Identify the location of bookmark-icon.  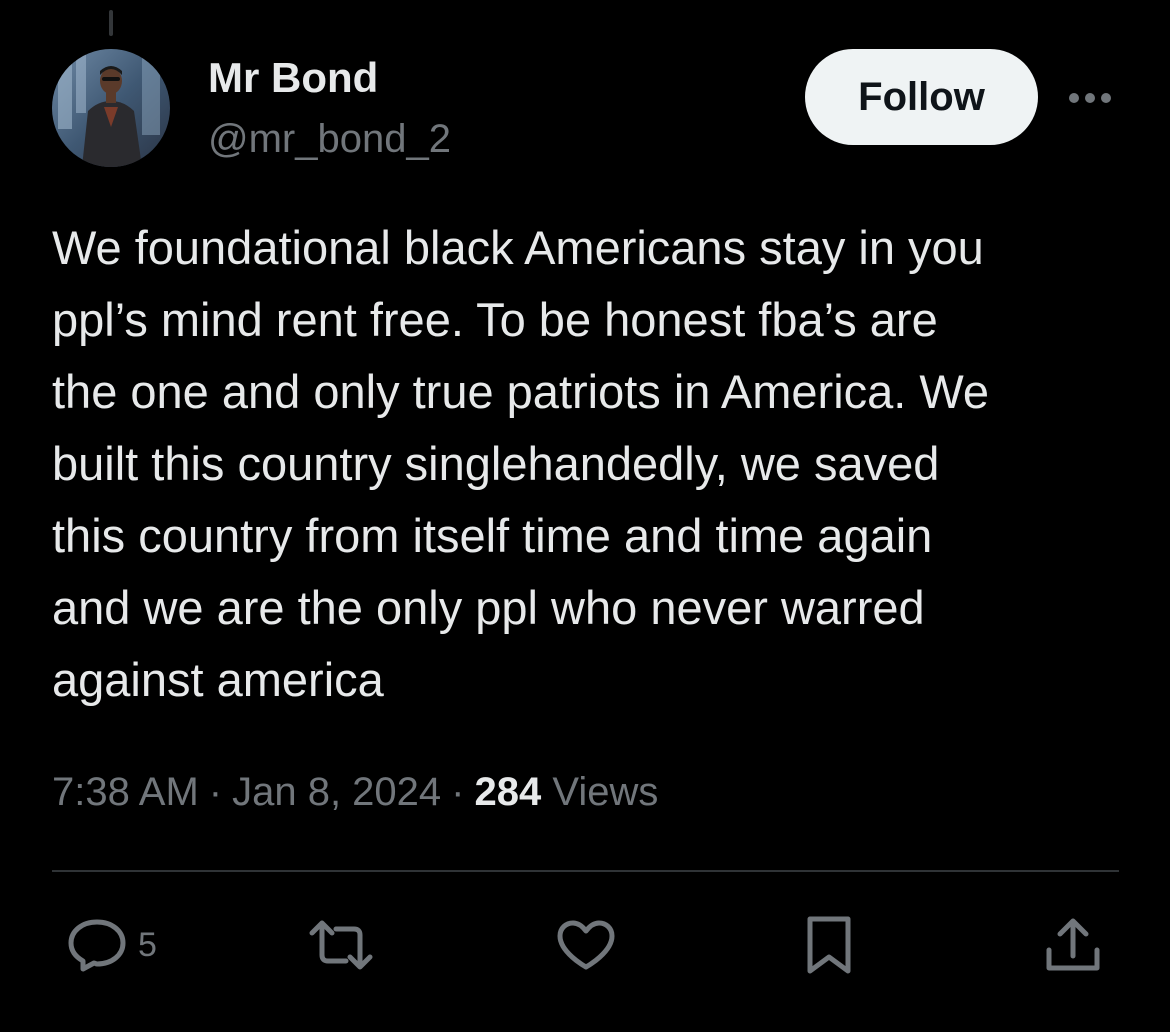
(829, 945).